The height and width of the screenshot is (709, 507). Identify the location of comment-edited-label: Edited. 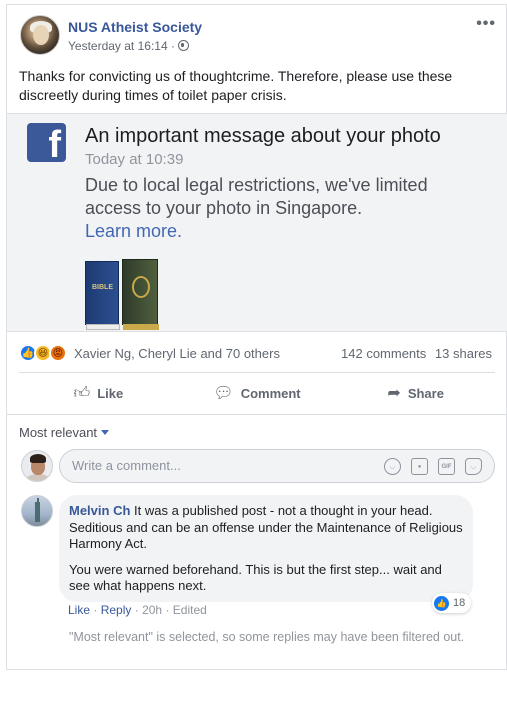
(190, 610).